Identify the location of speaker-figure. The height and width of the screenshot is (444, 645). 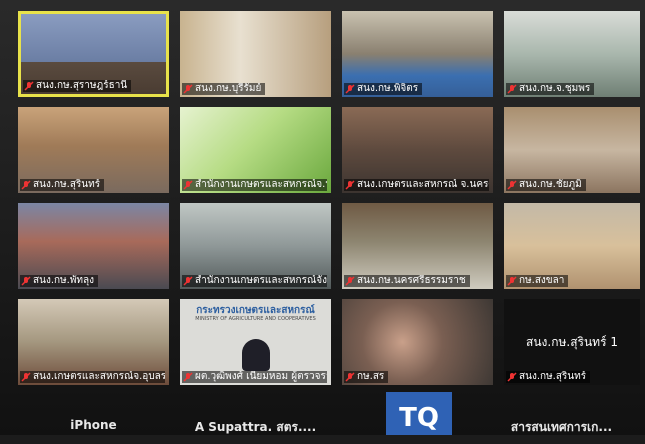
(256, 355).